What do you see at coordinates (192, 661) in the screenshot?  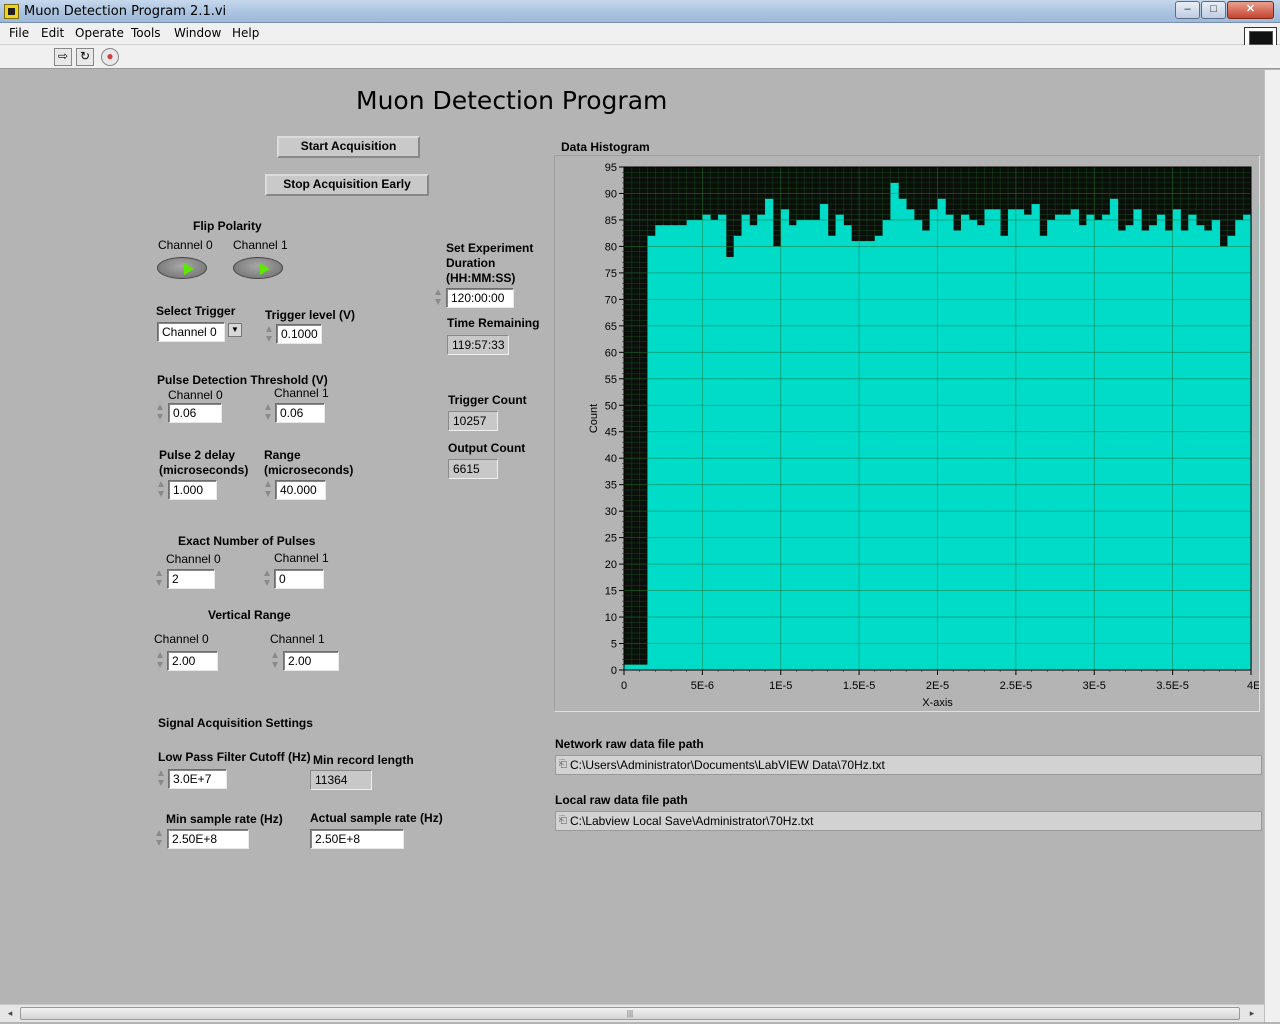 I see `vertical-range-ch0-input: 2.00` at bounding box center [192, 661].